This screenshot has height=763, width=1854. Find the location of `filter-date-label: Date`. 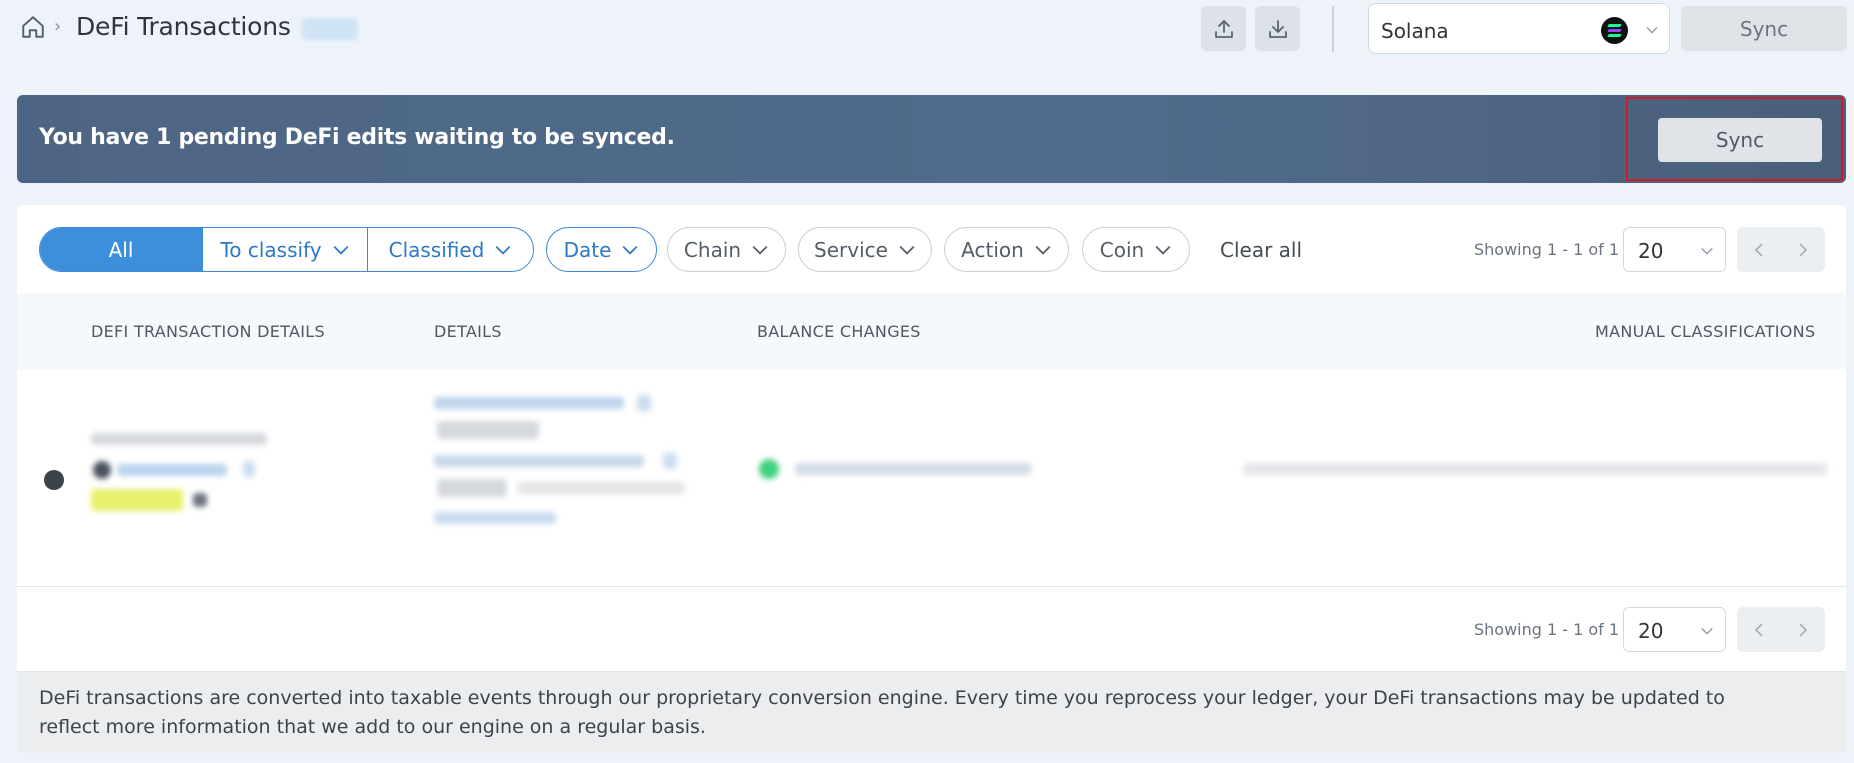

filter-date-label: Date is located at coordinates (587, 249).